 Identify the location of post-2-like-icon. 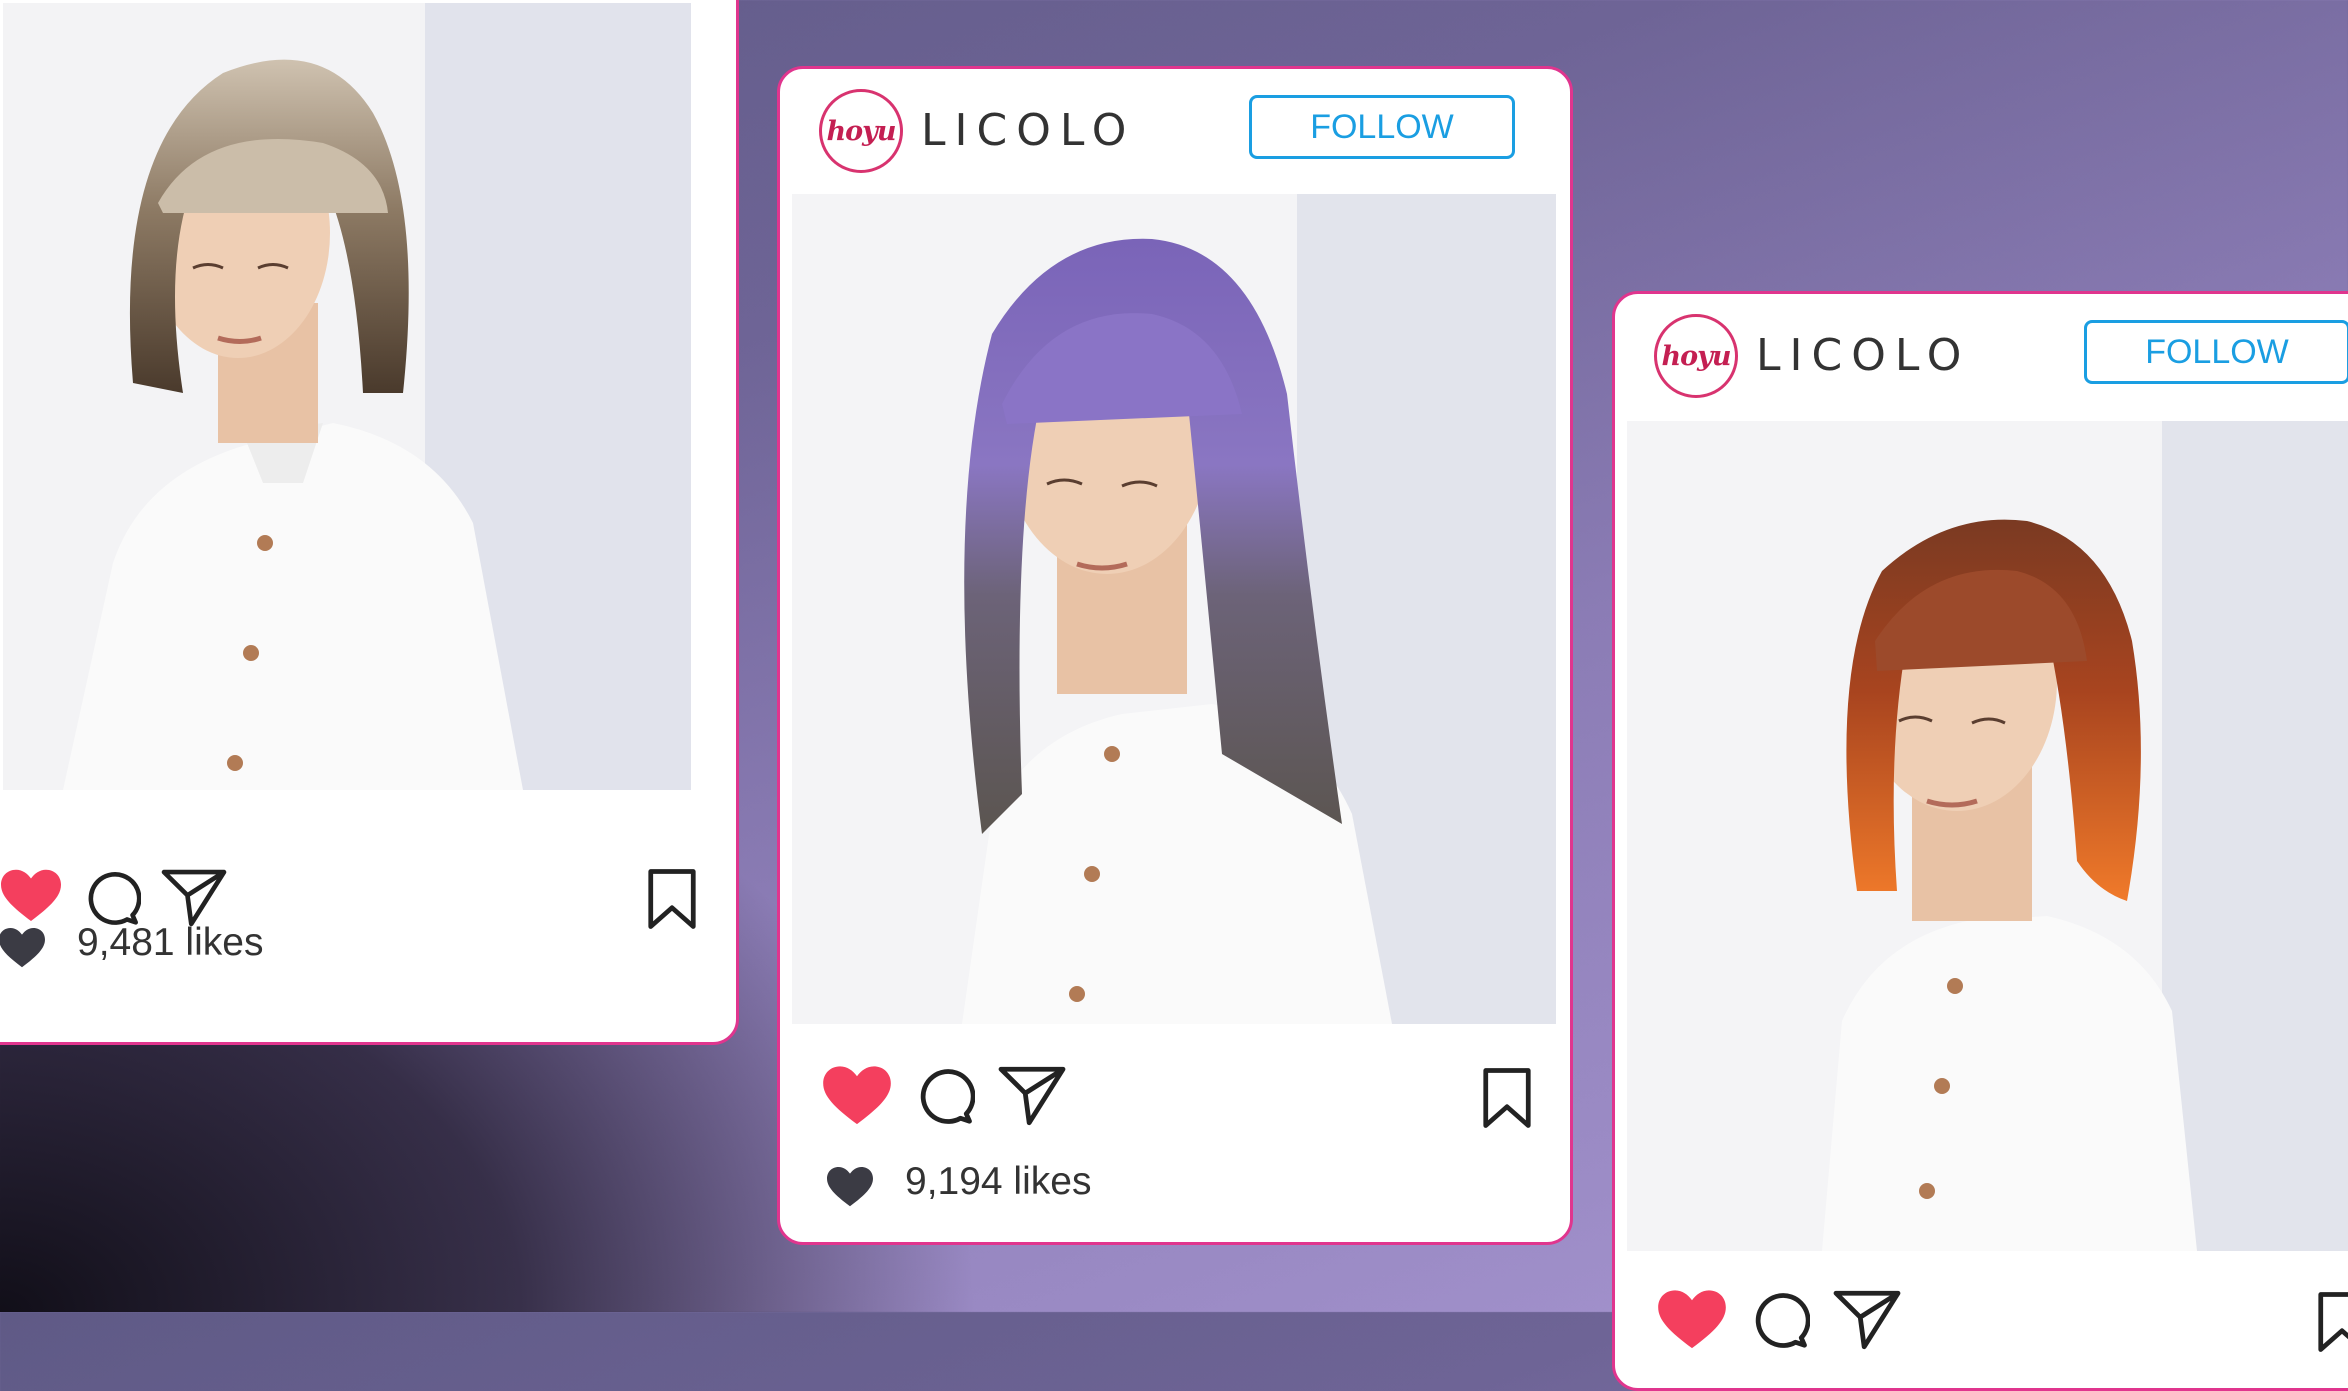
(857, 1096).